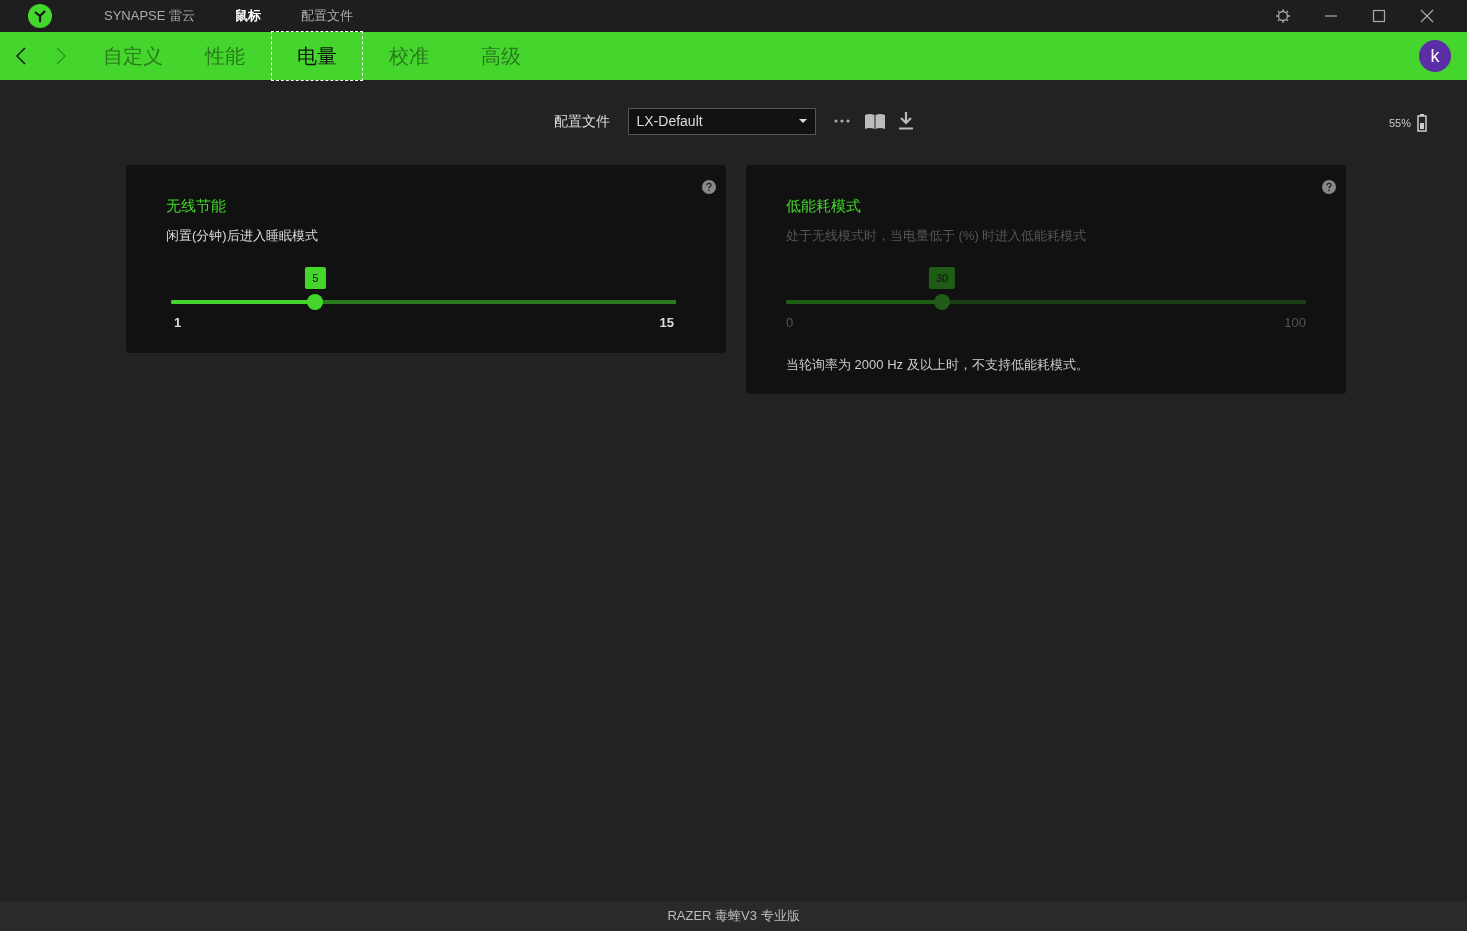 The width and height of the screenshot is (1467, 931). What do you see at coordinates (1295, 323) in the screenshot?
I see `slider-max: 100` at bounding box center [1295, 323].